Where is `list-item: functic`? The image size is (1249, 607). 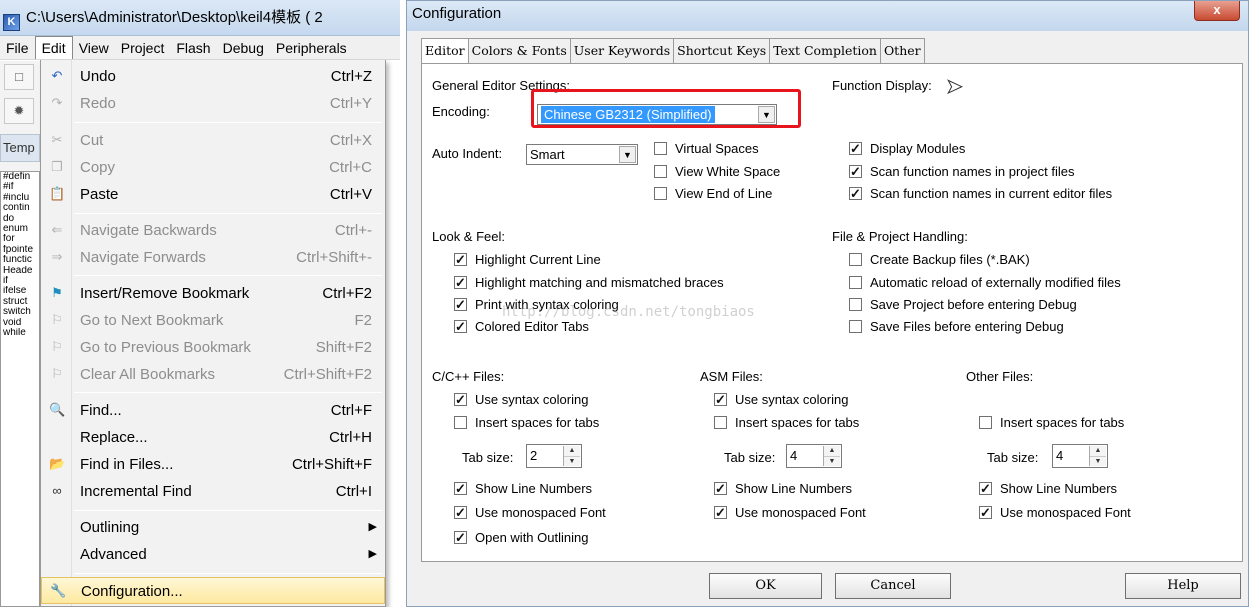 list-item: functic is located at coordinates (21, 260).